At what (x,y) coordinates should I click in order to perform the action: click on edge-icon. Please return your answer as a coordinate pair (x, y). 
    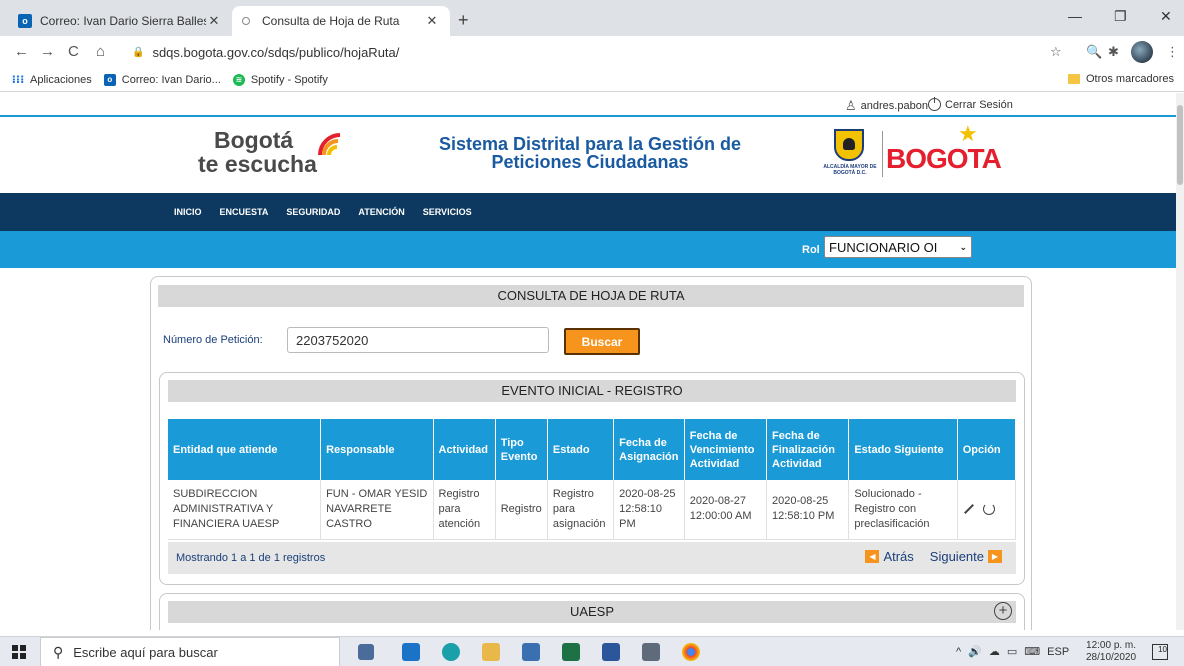
    Looking at the image, I should click on (451, 652).